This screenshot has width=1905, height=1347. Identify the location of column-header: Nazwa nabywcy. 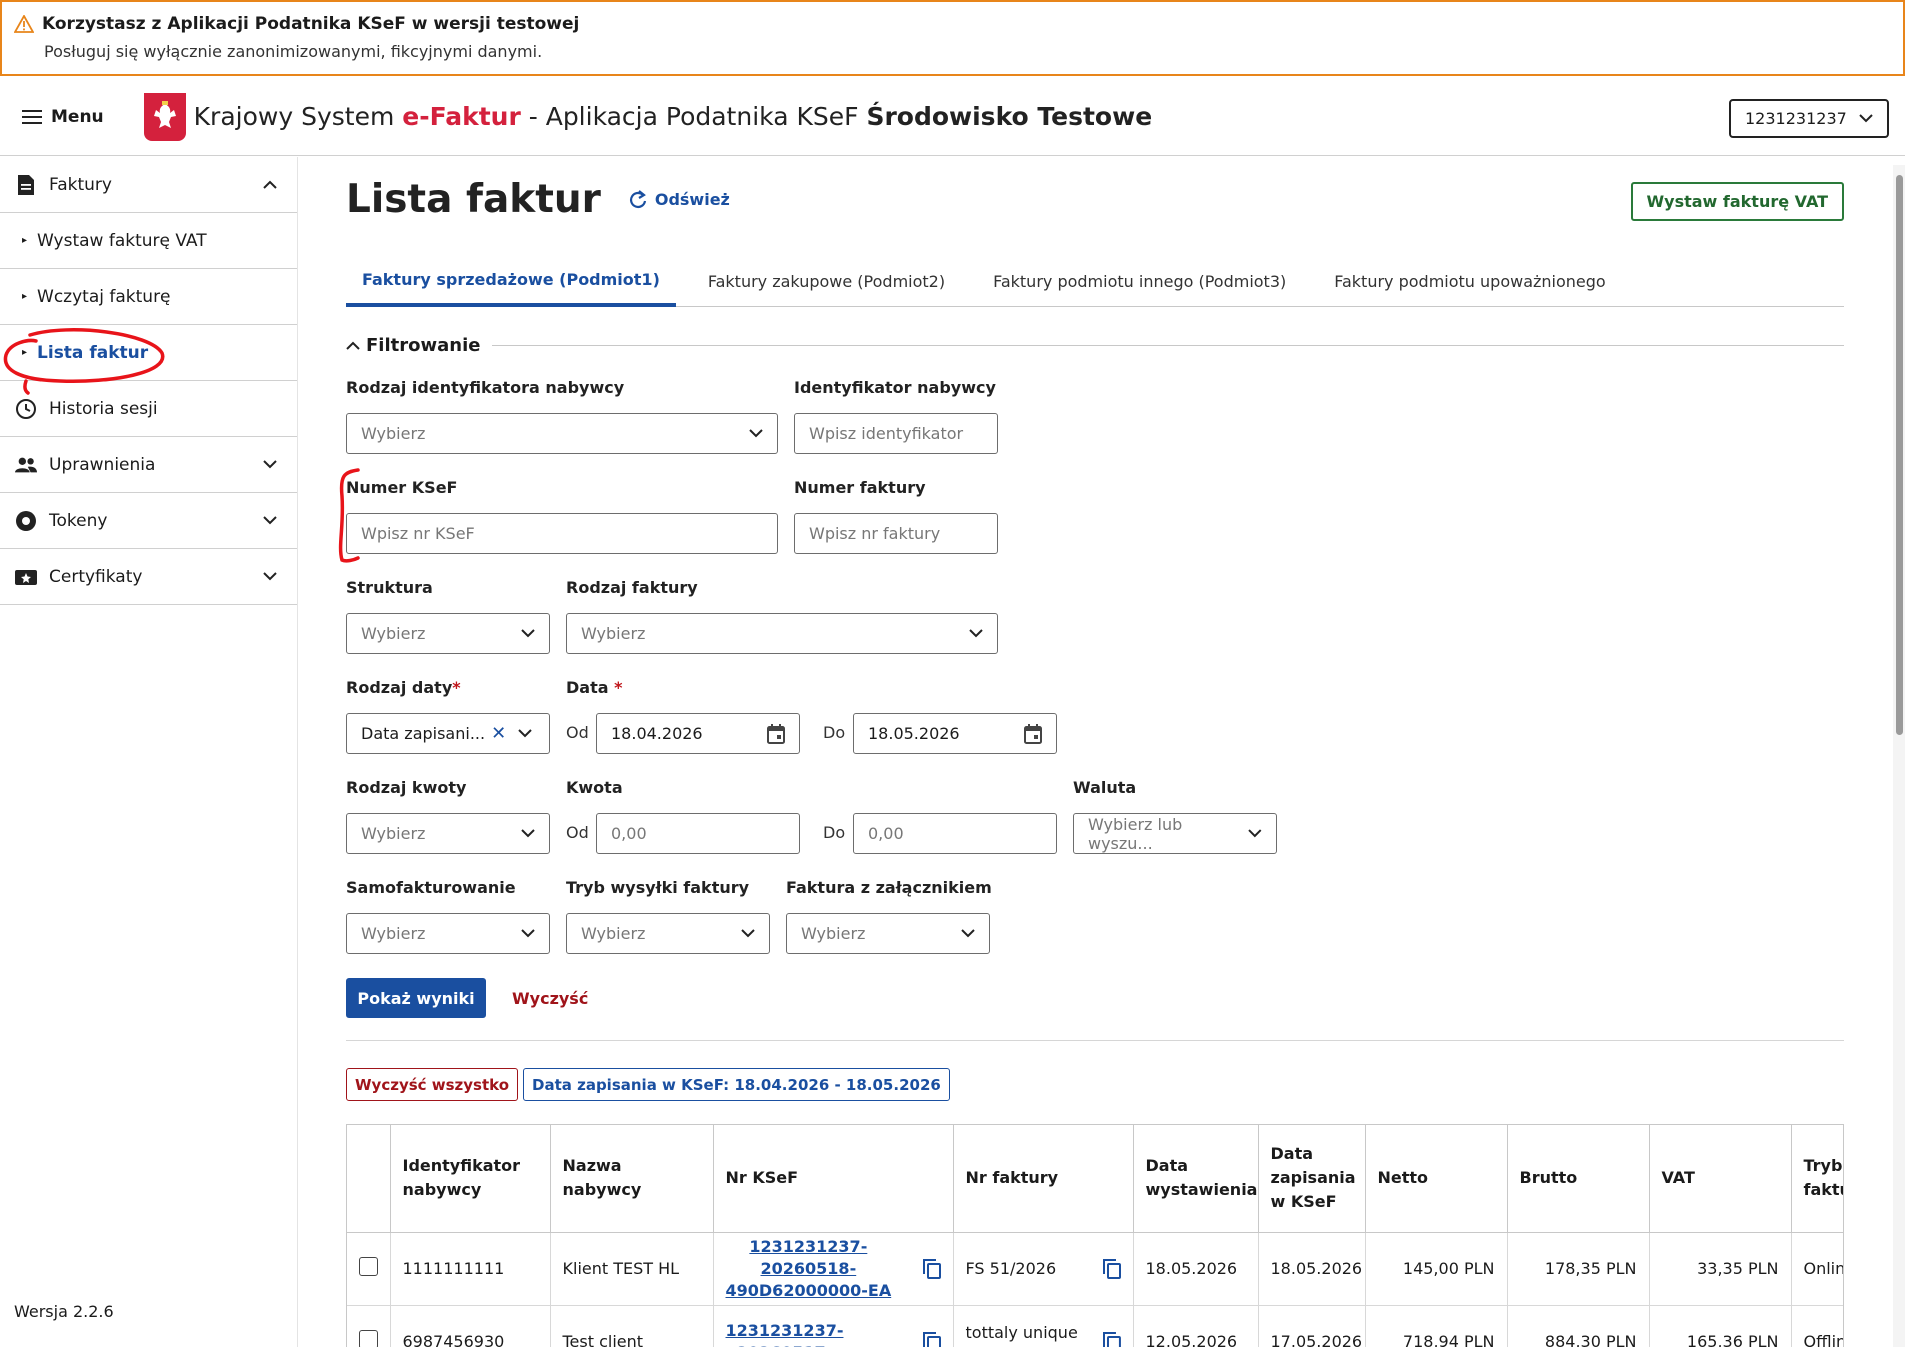
(632, 1179).